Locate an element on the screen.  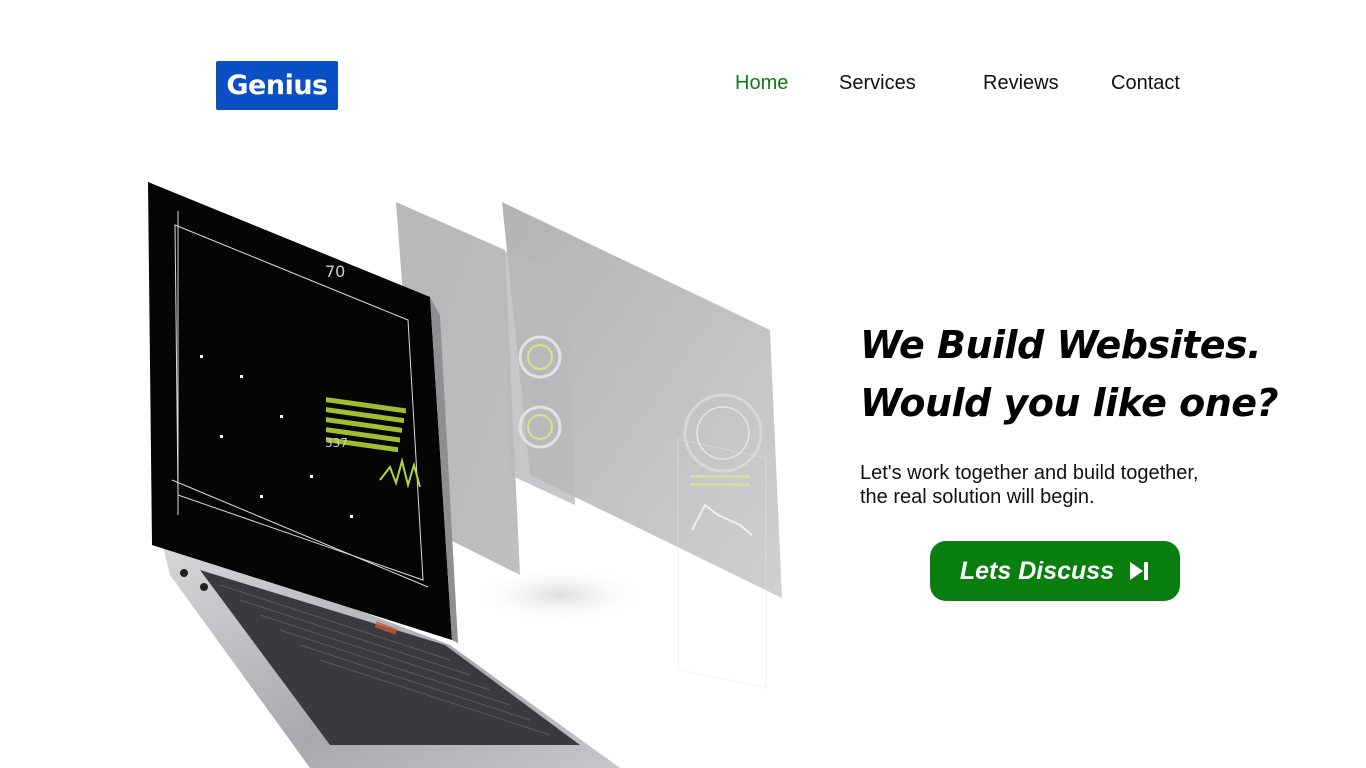
nav-item-services: Services is located at coordinates (877, 83).